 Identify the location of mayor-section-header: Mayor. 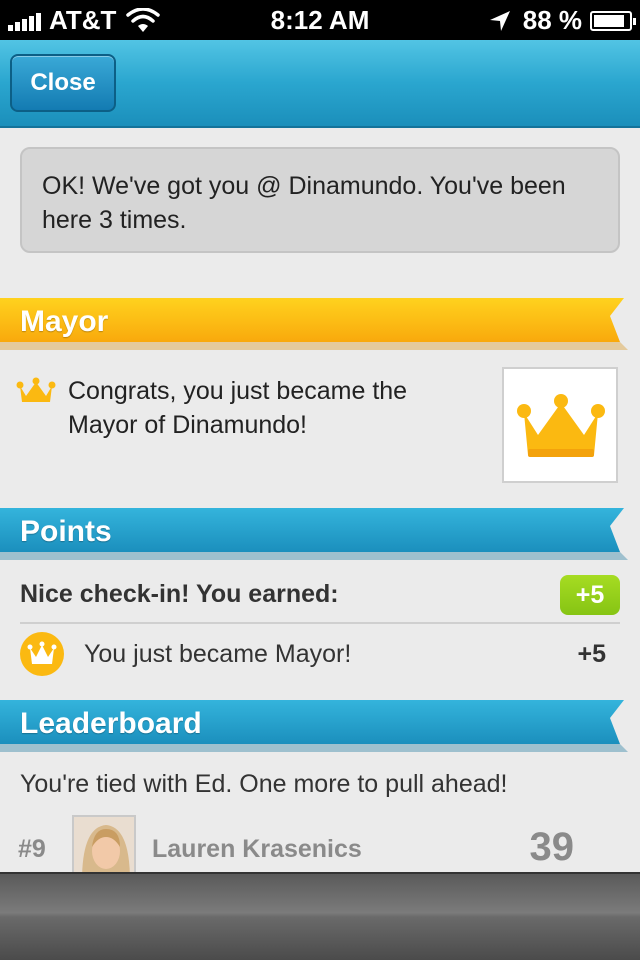
(320, 323).